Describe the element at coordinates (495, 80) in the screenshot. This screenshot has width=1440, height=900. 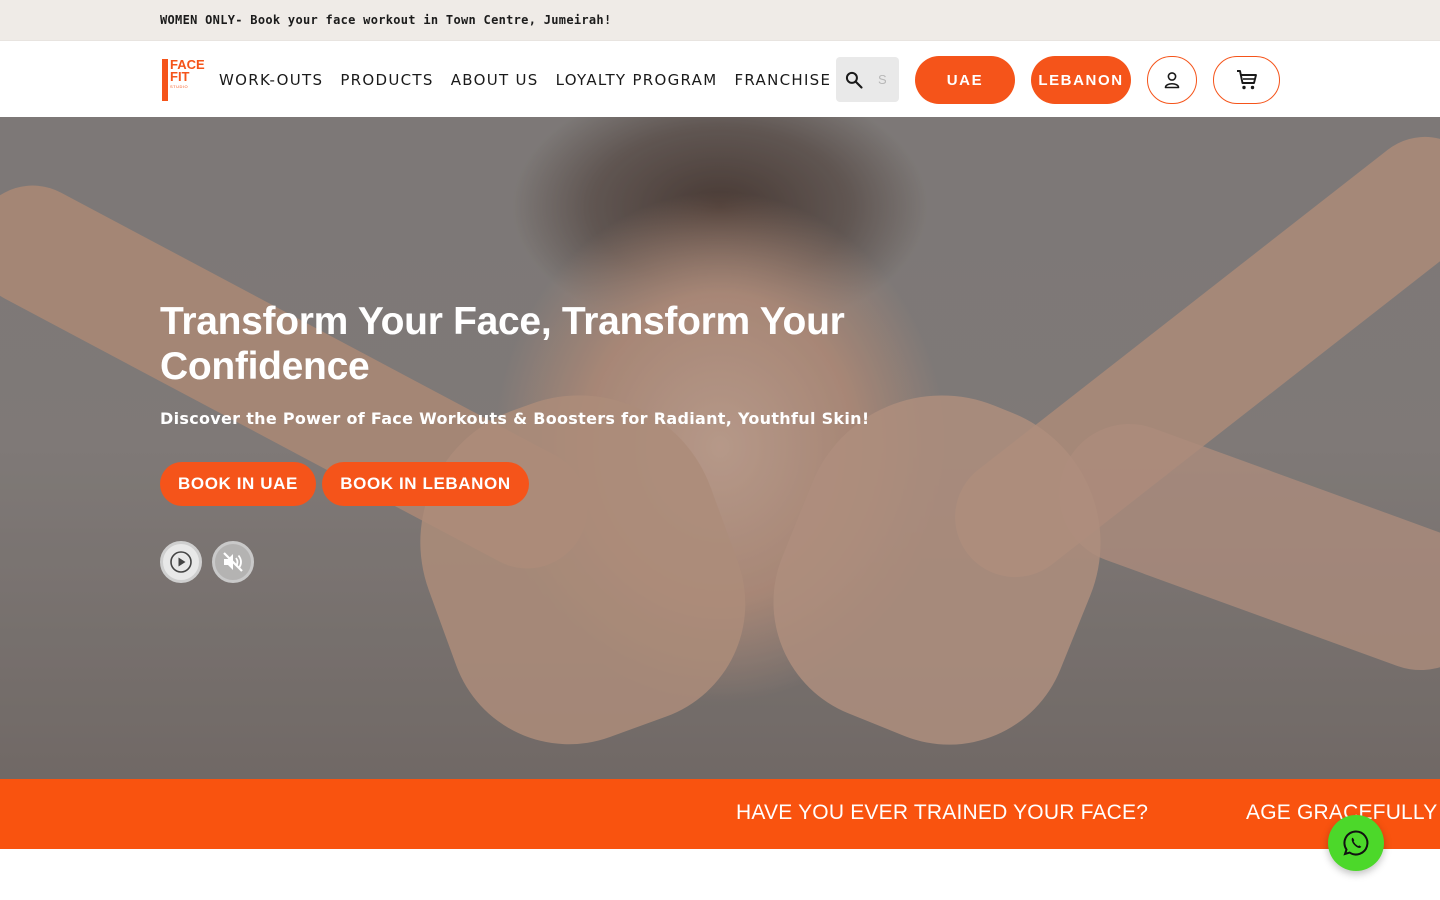
I see `nav-about-us: ABOUT US` at that location.